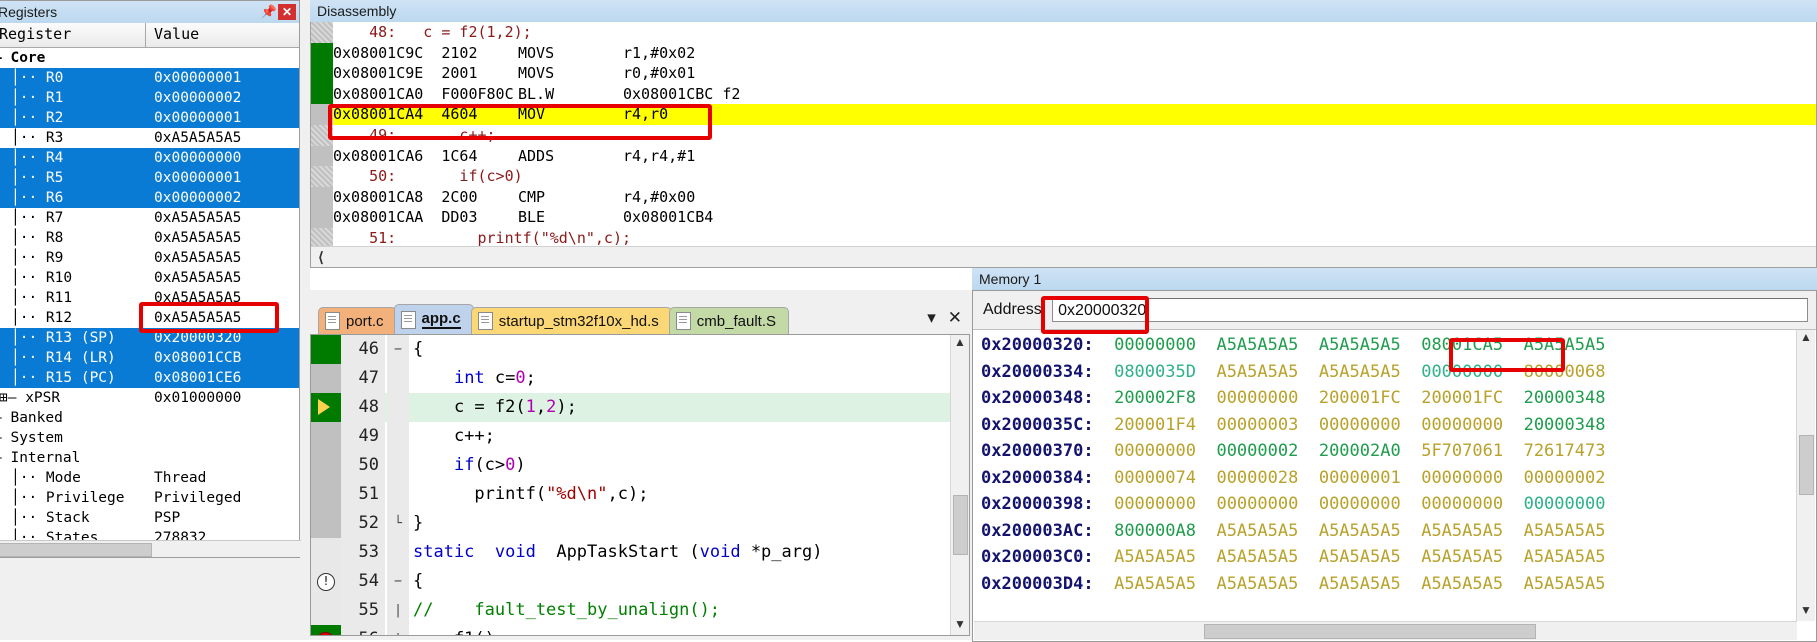 This screenshot has height=642, width=1817. What do you see at coordinates (1063, 197) in the screenshot?
I see `disassembly-instruction-row: 0x08001CA8 2C00 CMP r4,#0x00` at bounding box center [1063, 197].